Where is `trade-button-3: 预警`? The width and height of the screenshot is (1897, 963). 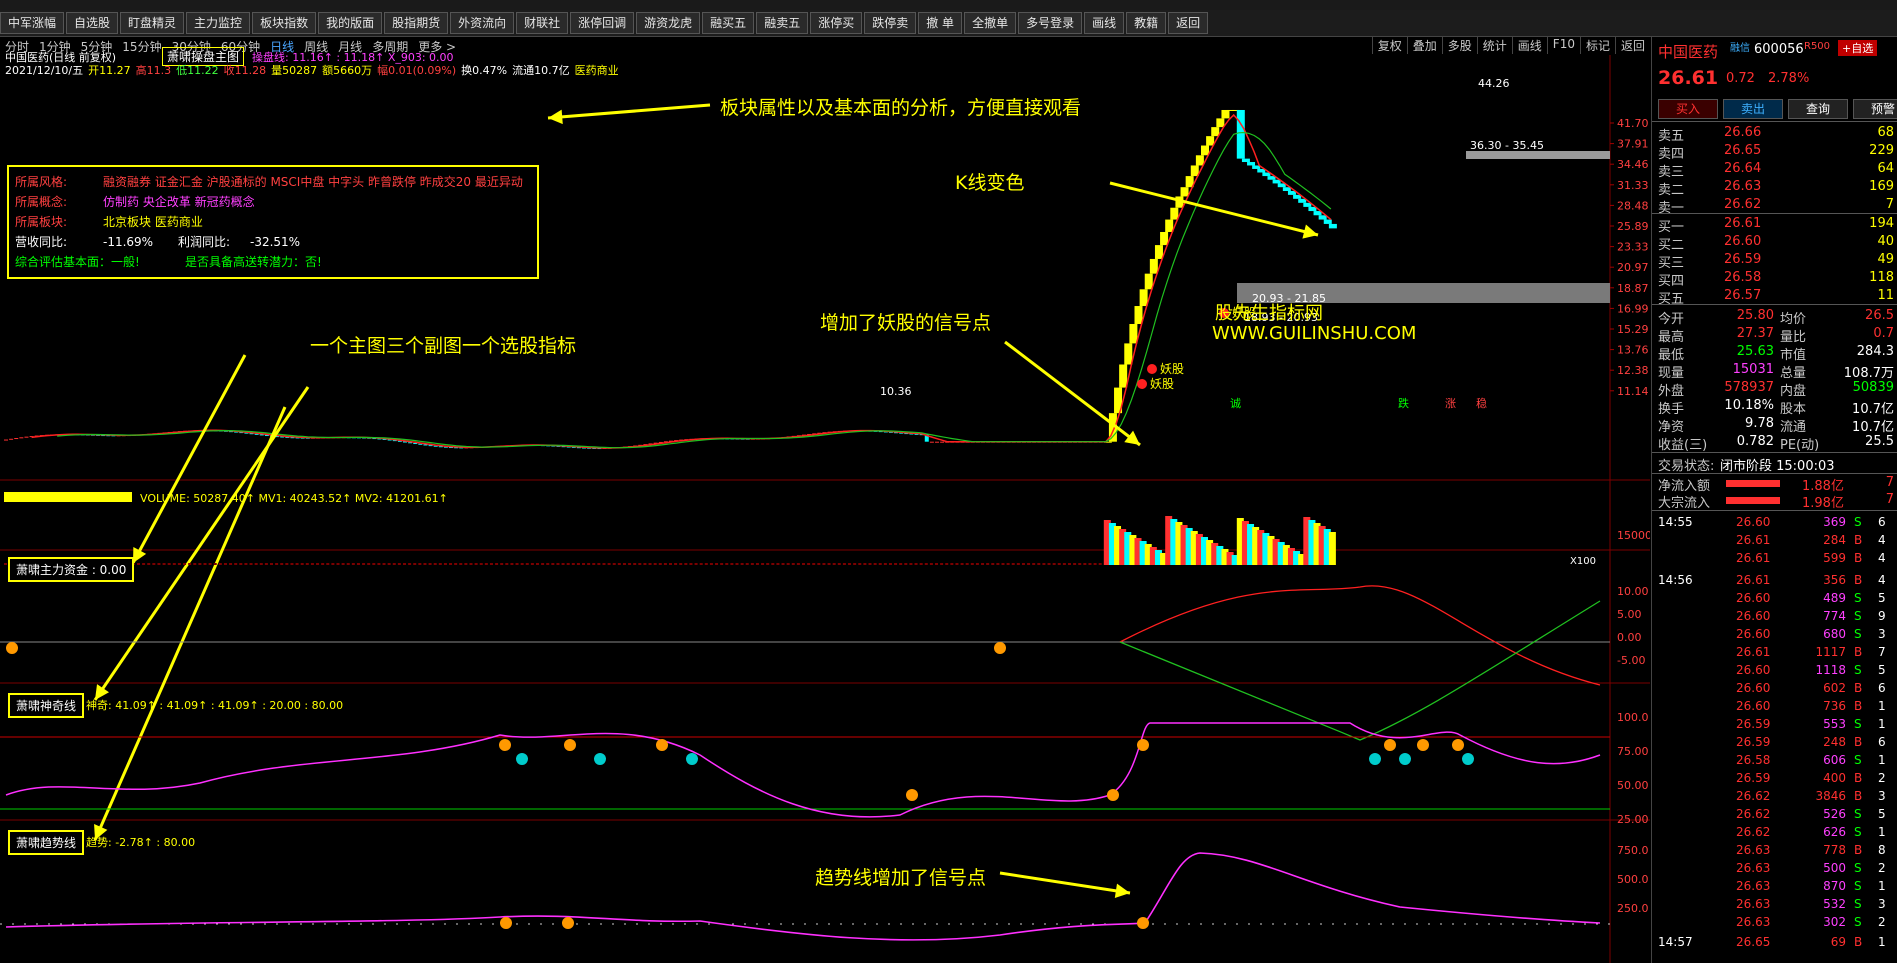 trade-button-3: 预警 is located at coordinates (1875, 109).